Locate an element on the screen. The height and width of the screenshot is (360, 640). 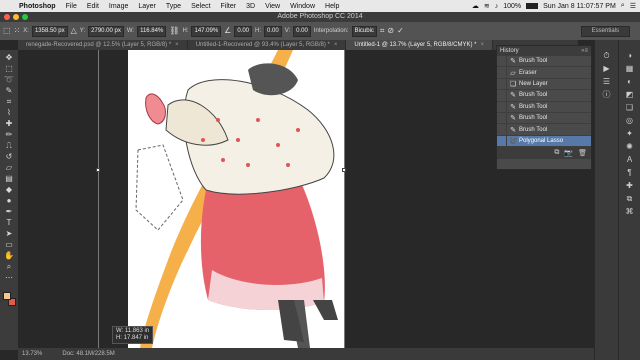
menu-3d: 3D is located at coordinates (250, 6).